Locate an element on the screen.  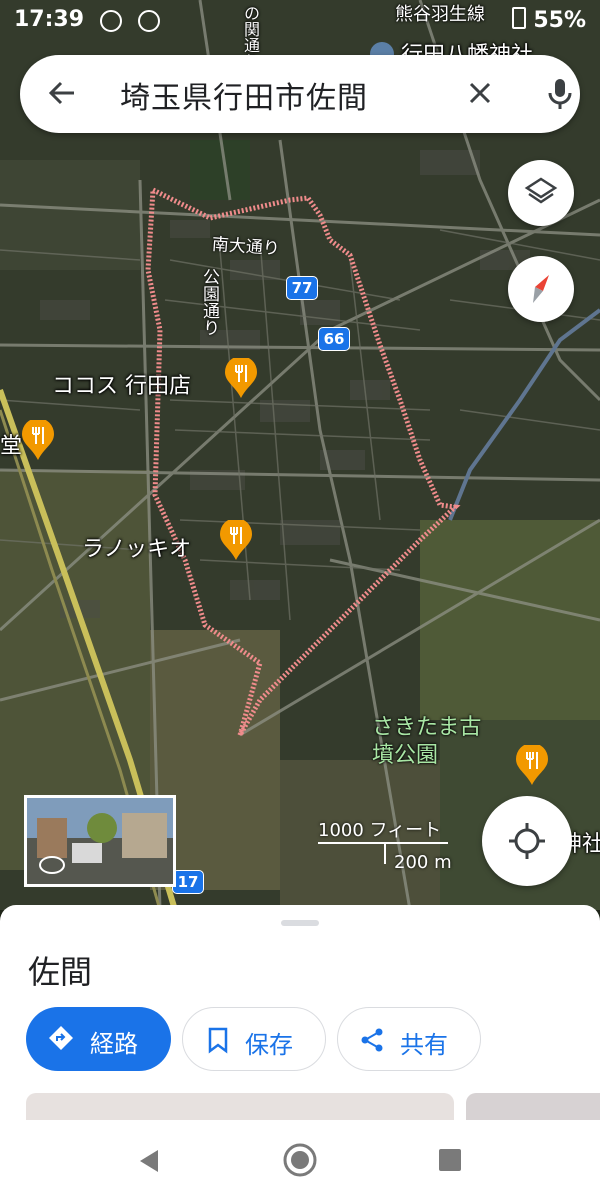
battery-icon is located at coordinates (518, 18).